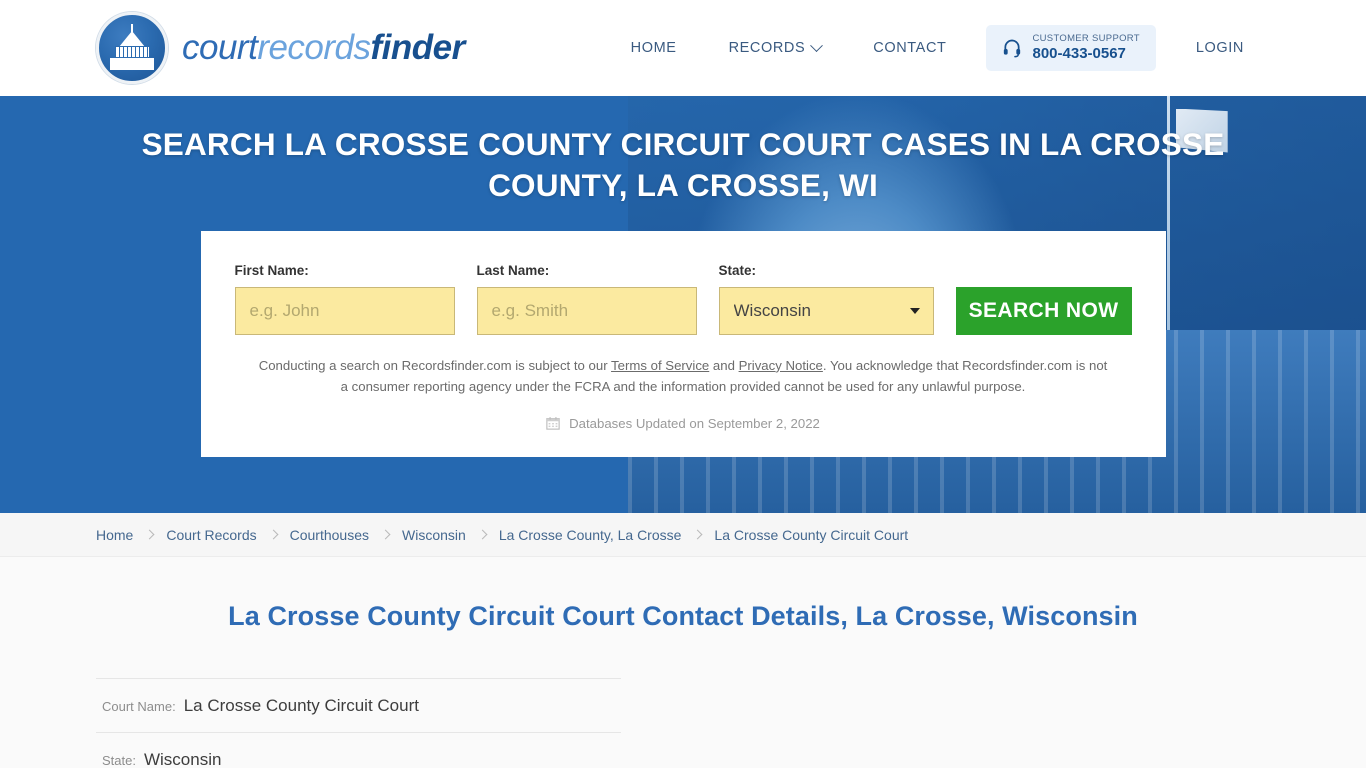 This screenshot has width=1366, height=768. Describe the element at coordinates (553, 423) in the screenshot. I see `calendar-icon` at that location.